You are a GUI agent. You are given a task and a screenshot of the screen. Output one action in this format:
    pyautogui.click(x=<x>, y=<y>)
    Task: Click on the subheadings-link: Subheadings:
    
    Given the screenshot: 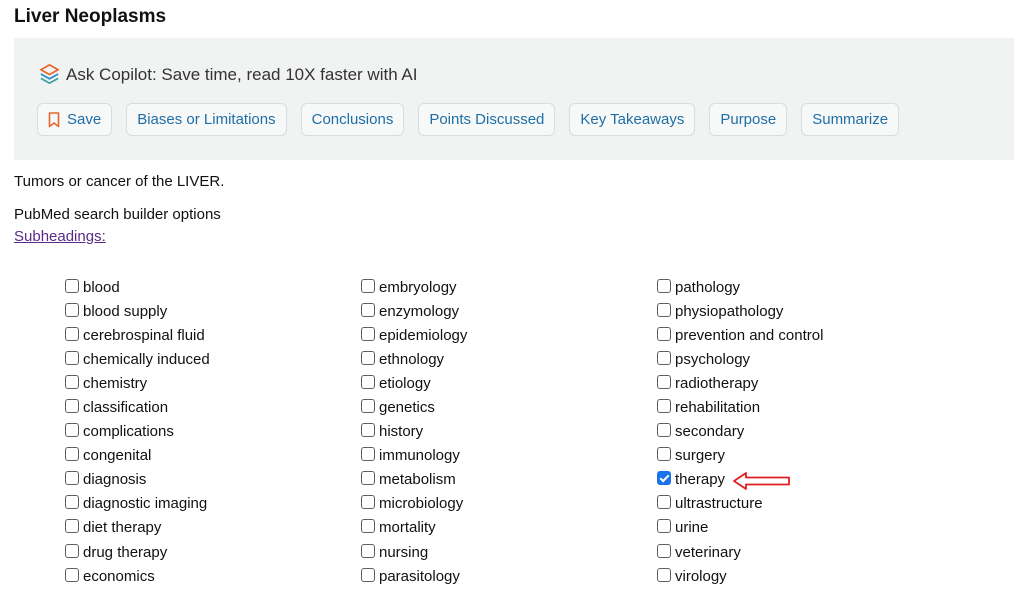 What is the action you would take?
    pyautogui.click(x=60, y=236)
    